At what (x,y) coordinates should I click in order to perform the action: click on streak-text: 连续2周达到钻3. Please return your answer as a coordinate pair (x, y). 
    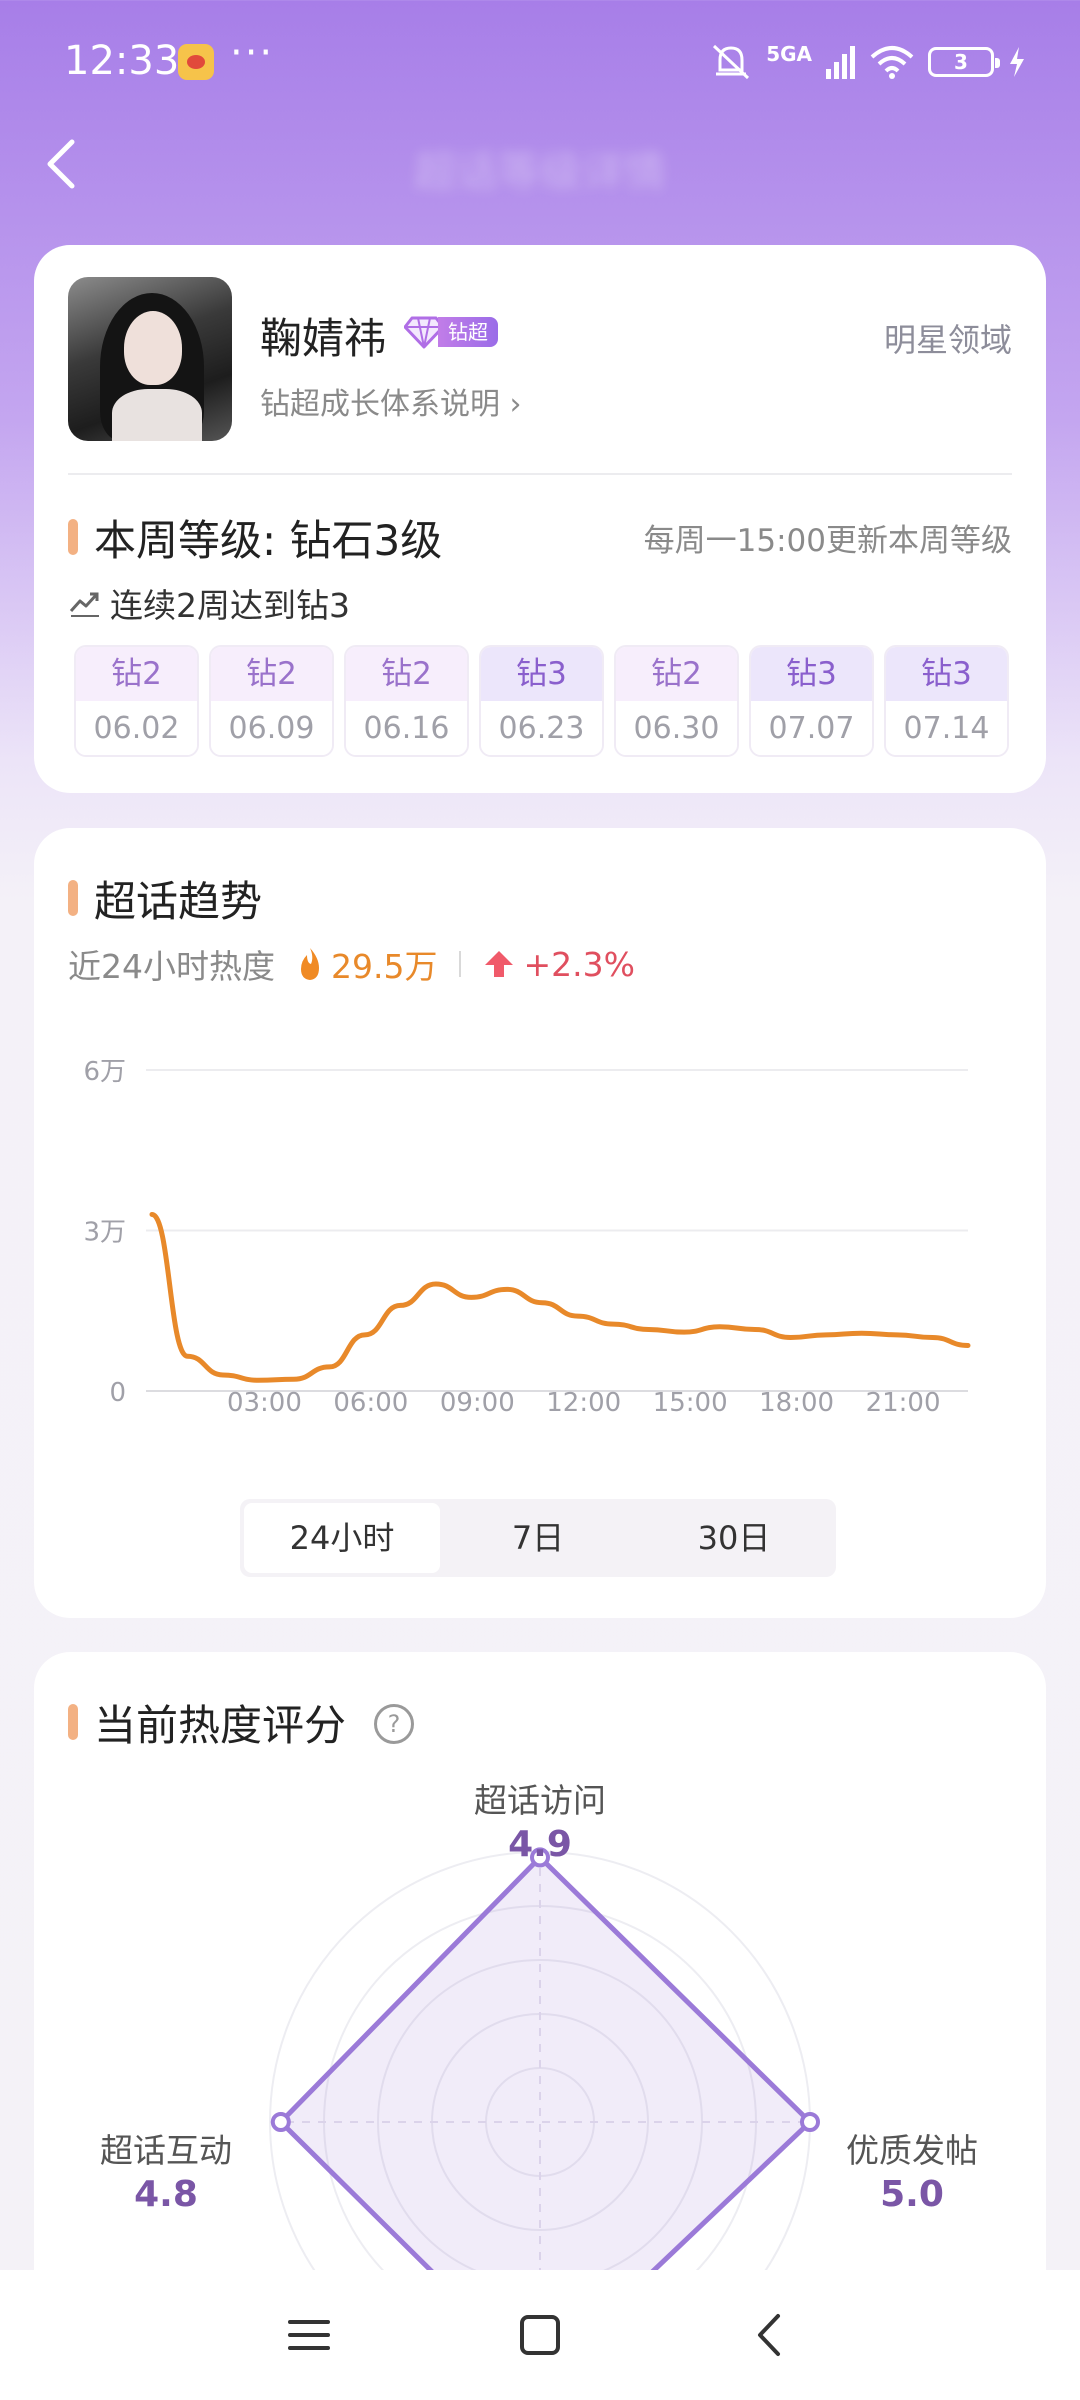
    Looking at the image, I should click on (230, 605).